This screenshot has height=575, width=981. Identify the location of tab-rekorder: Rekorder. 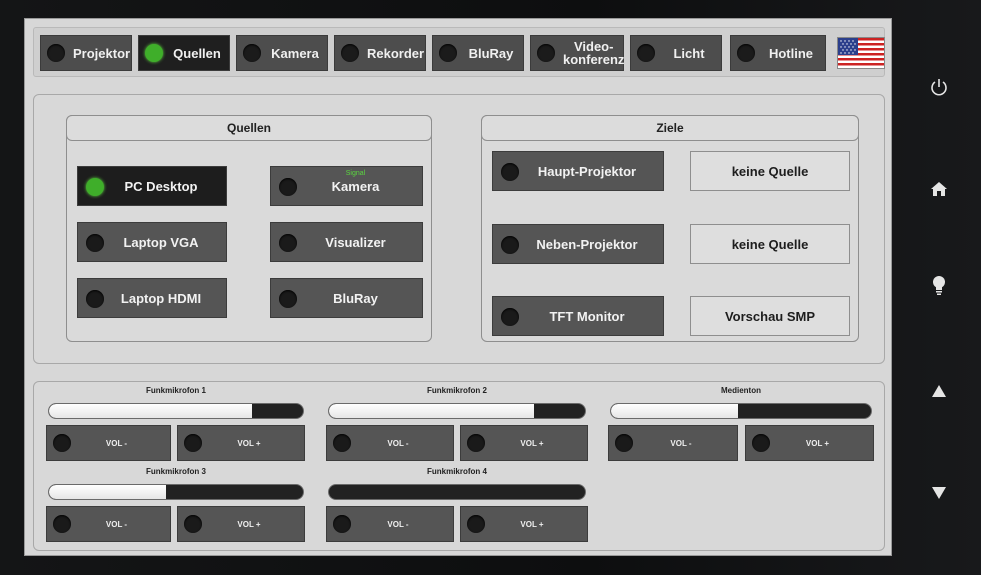
(380, 53).